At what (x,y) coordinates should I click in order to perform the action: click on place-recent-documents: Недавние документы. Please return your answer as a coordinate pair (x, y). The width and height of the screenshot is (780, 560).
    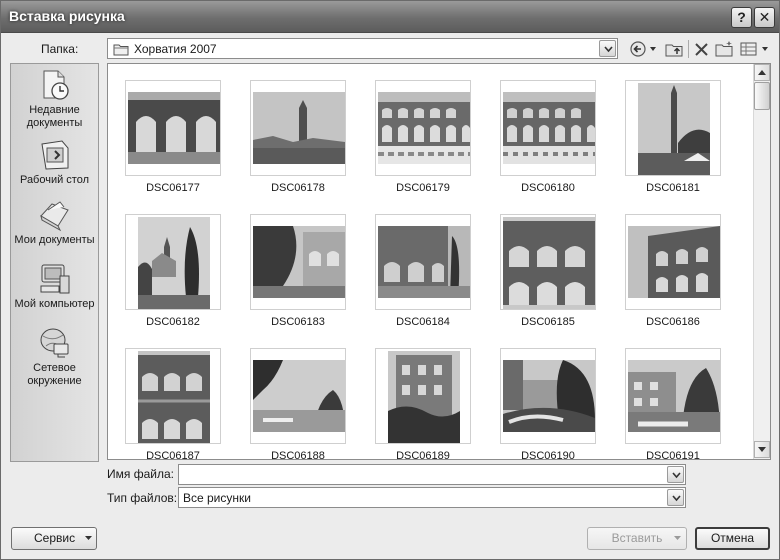
    Looking at the image, I should click on (54, 99).